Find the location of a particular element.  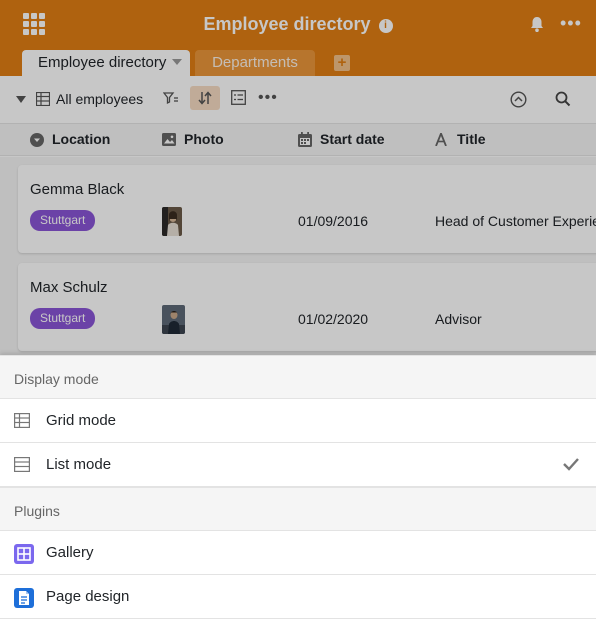

section-label: Plugins is located at coordinates (37, 511).